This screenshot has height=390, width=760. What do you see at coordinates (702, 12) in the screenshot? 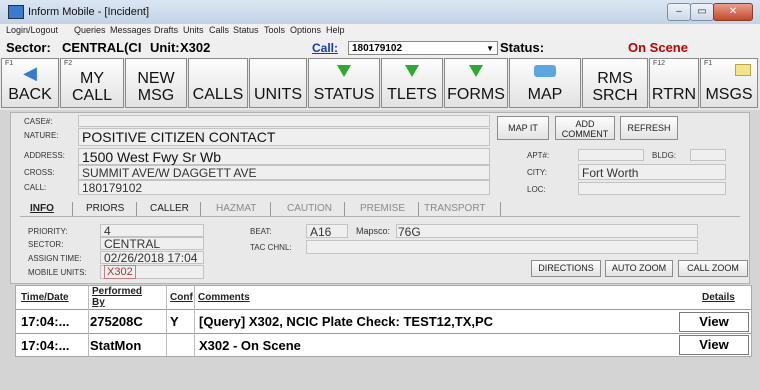
I see `maximize-button: ▭` at bounding box center [702, 12].